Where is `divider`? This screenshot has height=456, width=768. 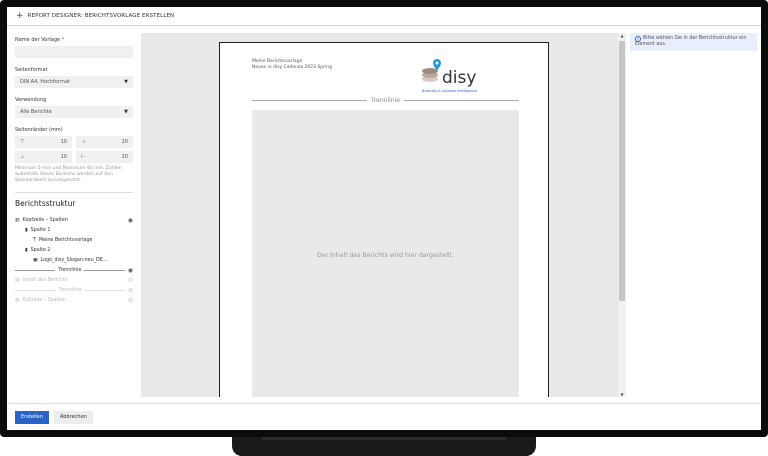 divider is located at coordinates (74, 192).